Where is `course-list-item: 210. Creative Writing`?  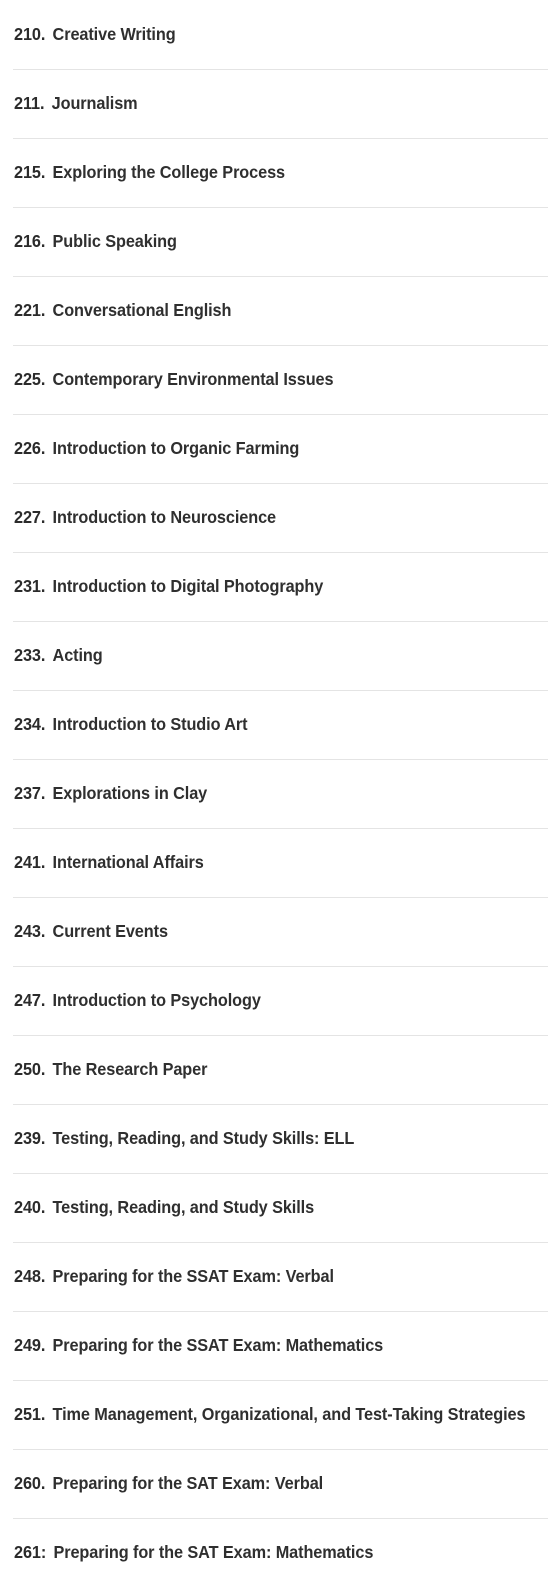
course-list-item: 210. Creative Writing is located at coordinates (274, 34).